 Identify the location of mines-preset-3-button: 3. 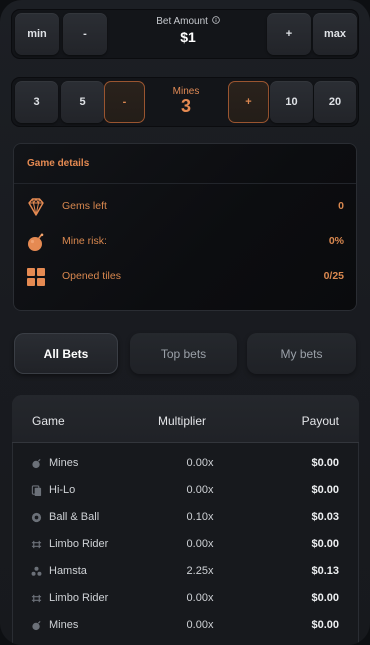
(36, 102).